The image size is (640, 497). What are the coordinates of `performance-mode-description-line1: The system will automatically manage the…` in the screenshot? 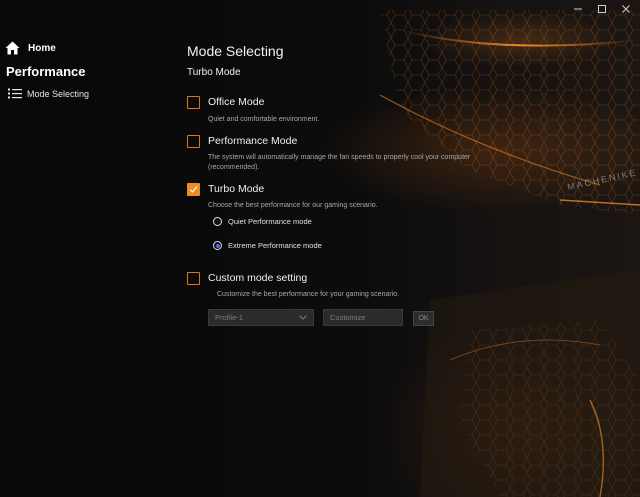 It's located at (339, 157).